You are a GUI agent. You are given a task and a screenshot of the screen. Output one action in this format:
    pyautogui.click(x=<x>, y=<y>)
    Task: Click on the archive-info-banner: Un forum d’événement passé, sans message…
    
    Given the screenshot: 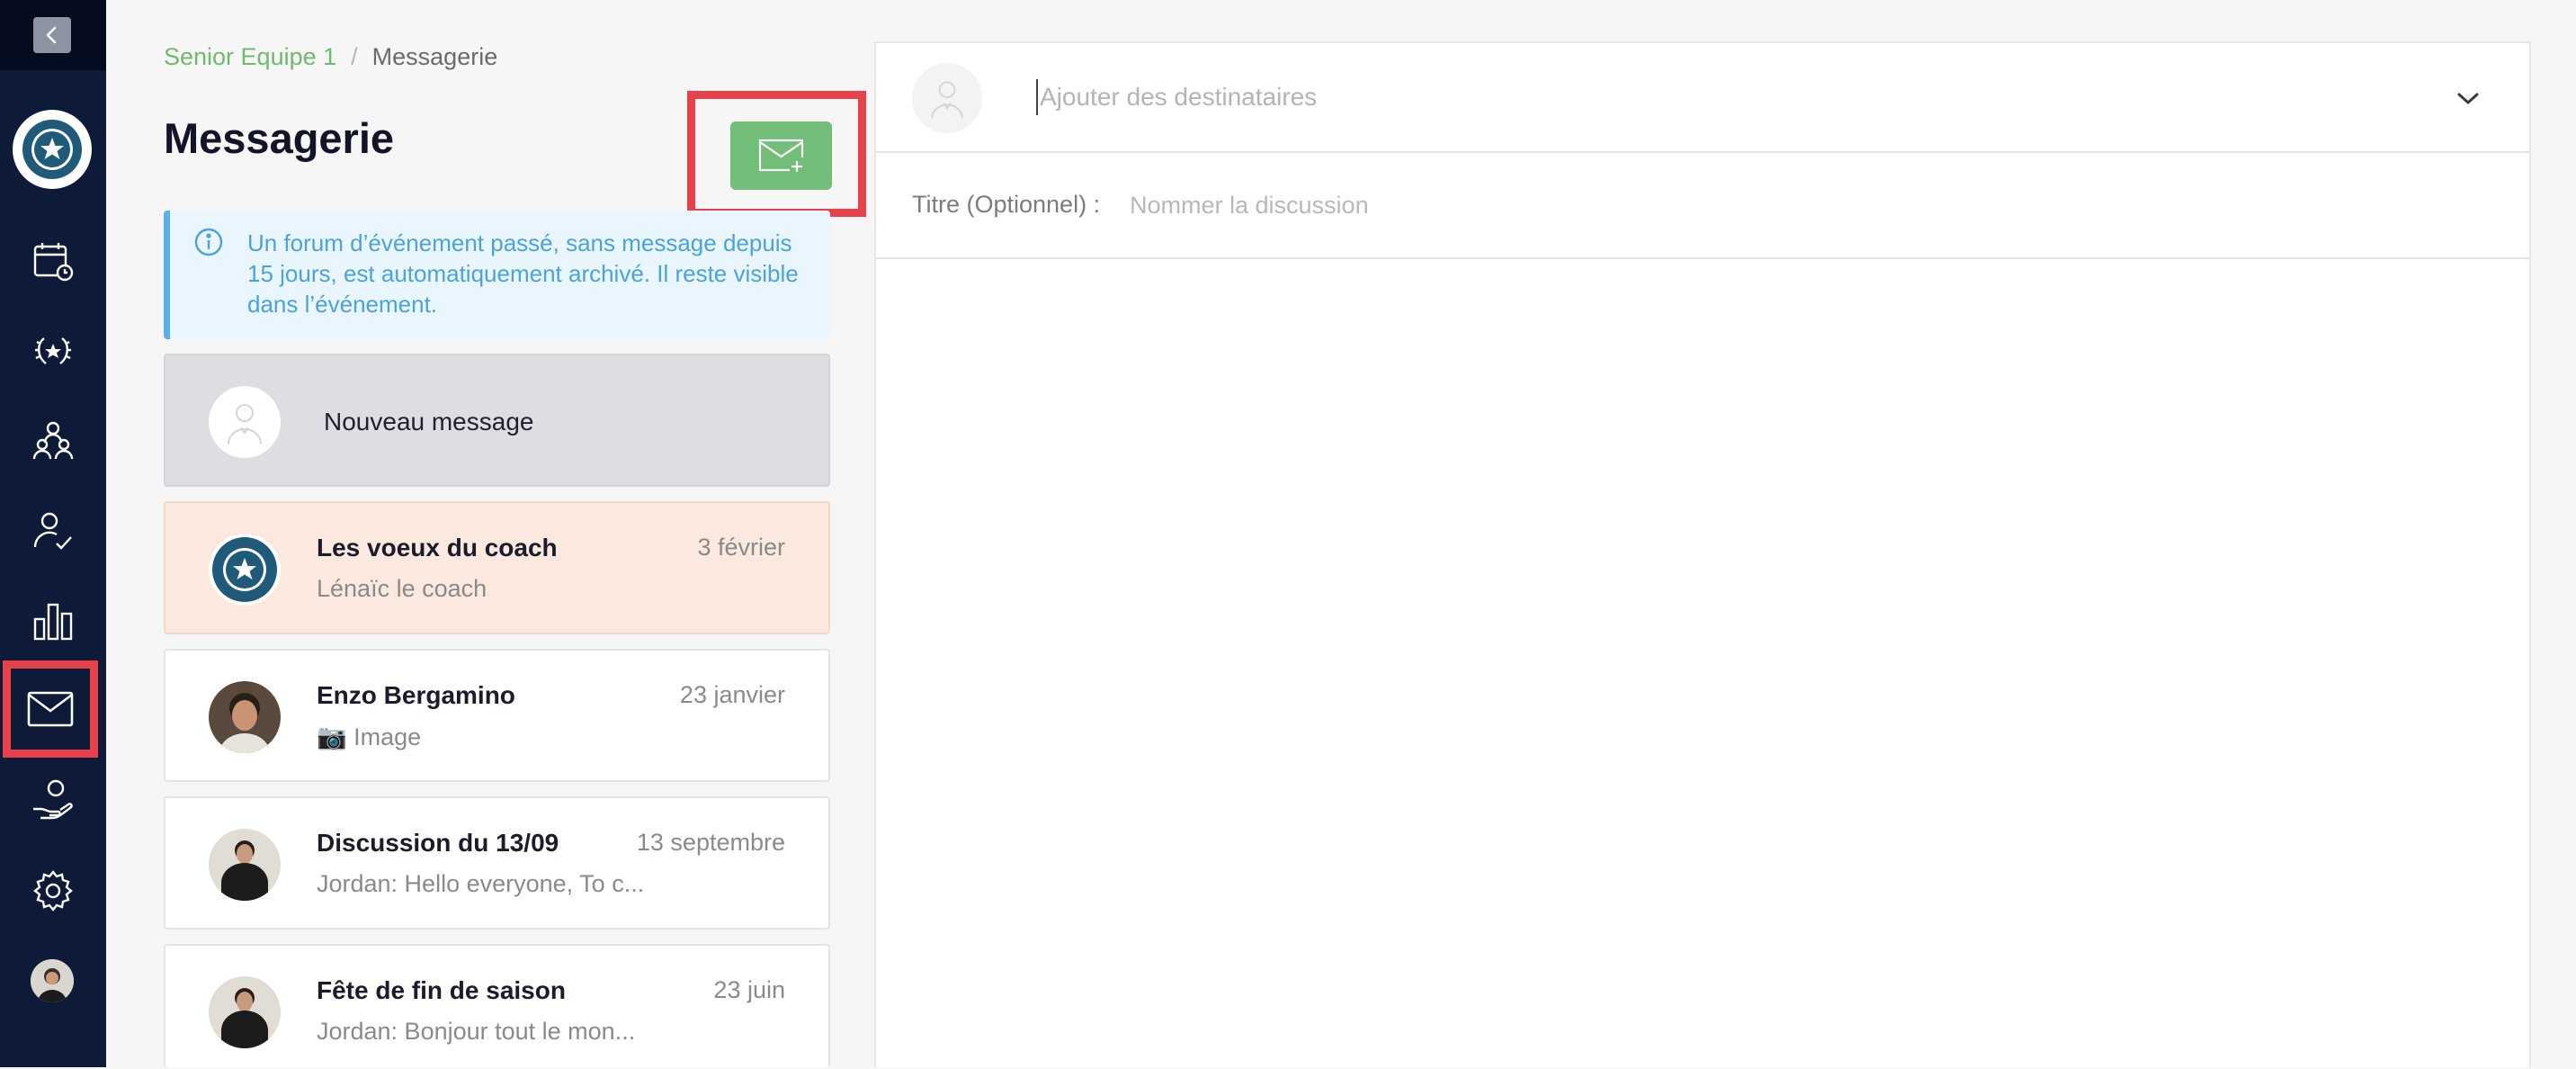 What is the action you would take?
    pyautogui.click(x=497, y=275)
    